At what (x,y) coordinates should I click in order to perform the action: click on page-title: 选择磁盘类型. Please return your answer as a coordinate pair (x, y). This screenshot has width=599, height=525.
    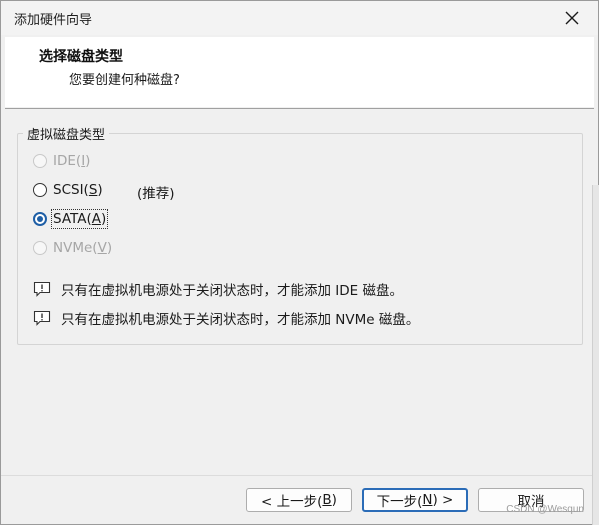
    Looking at the image, I should click on (81, 57).